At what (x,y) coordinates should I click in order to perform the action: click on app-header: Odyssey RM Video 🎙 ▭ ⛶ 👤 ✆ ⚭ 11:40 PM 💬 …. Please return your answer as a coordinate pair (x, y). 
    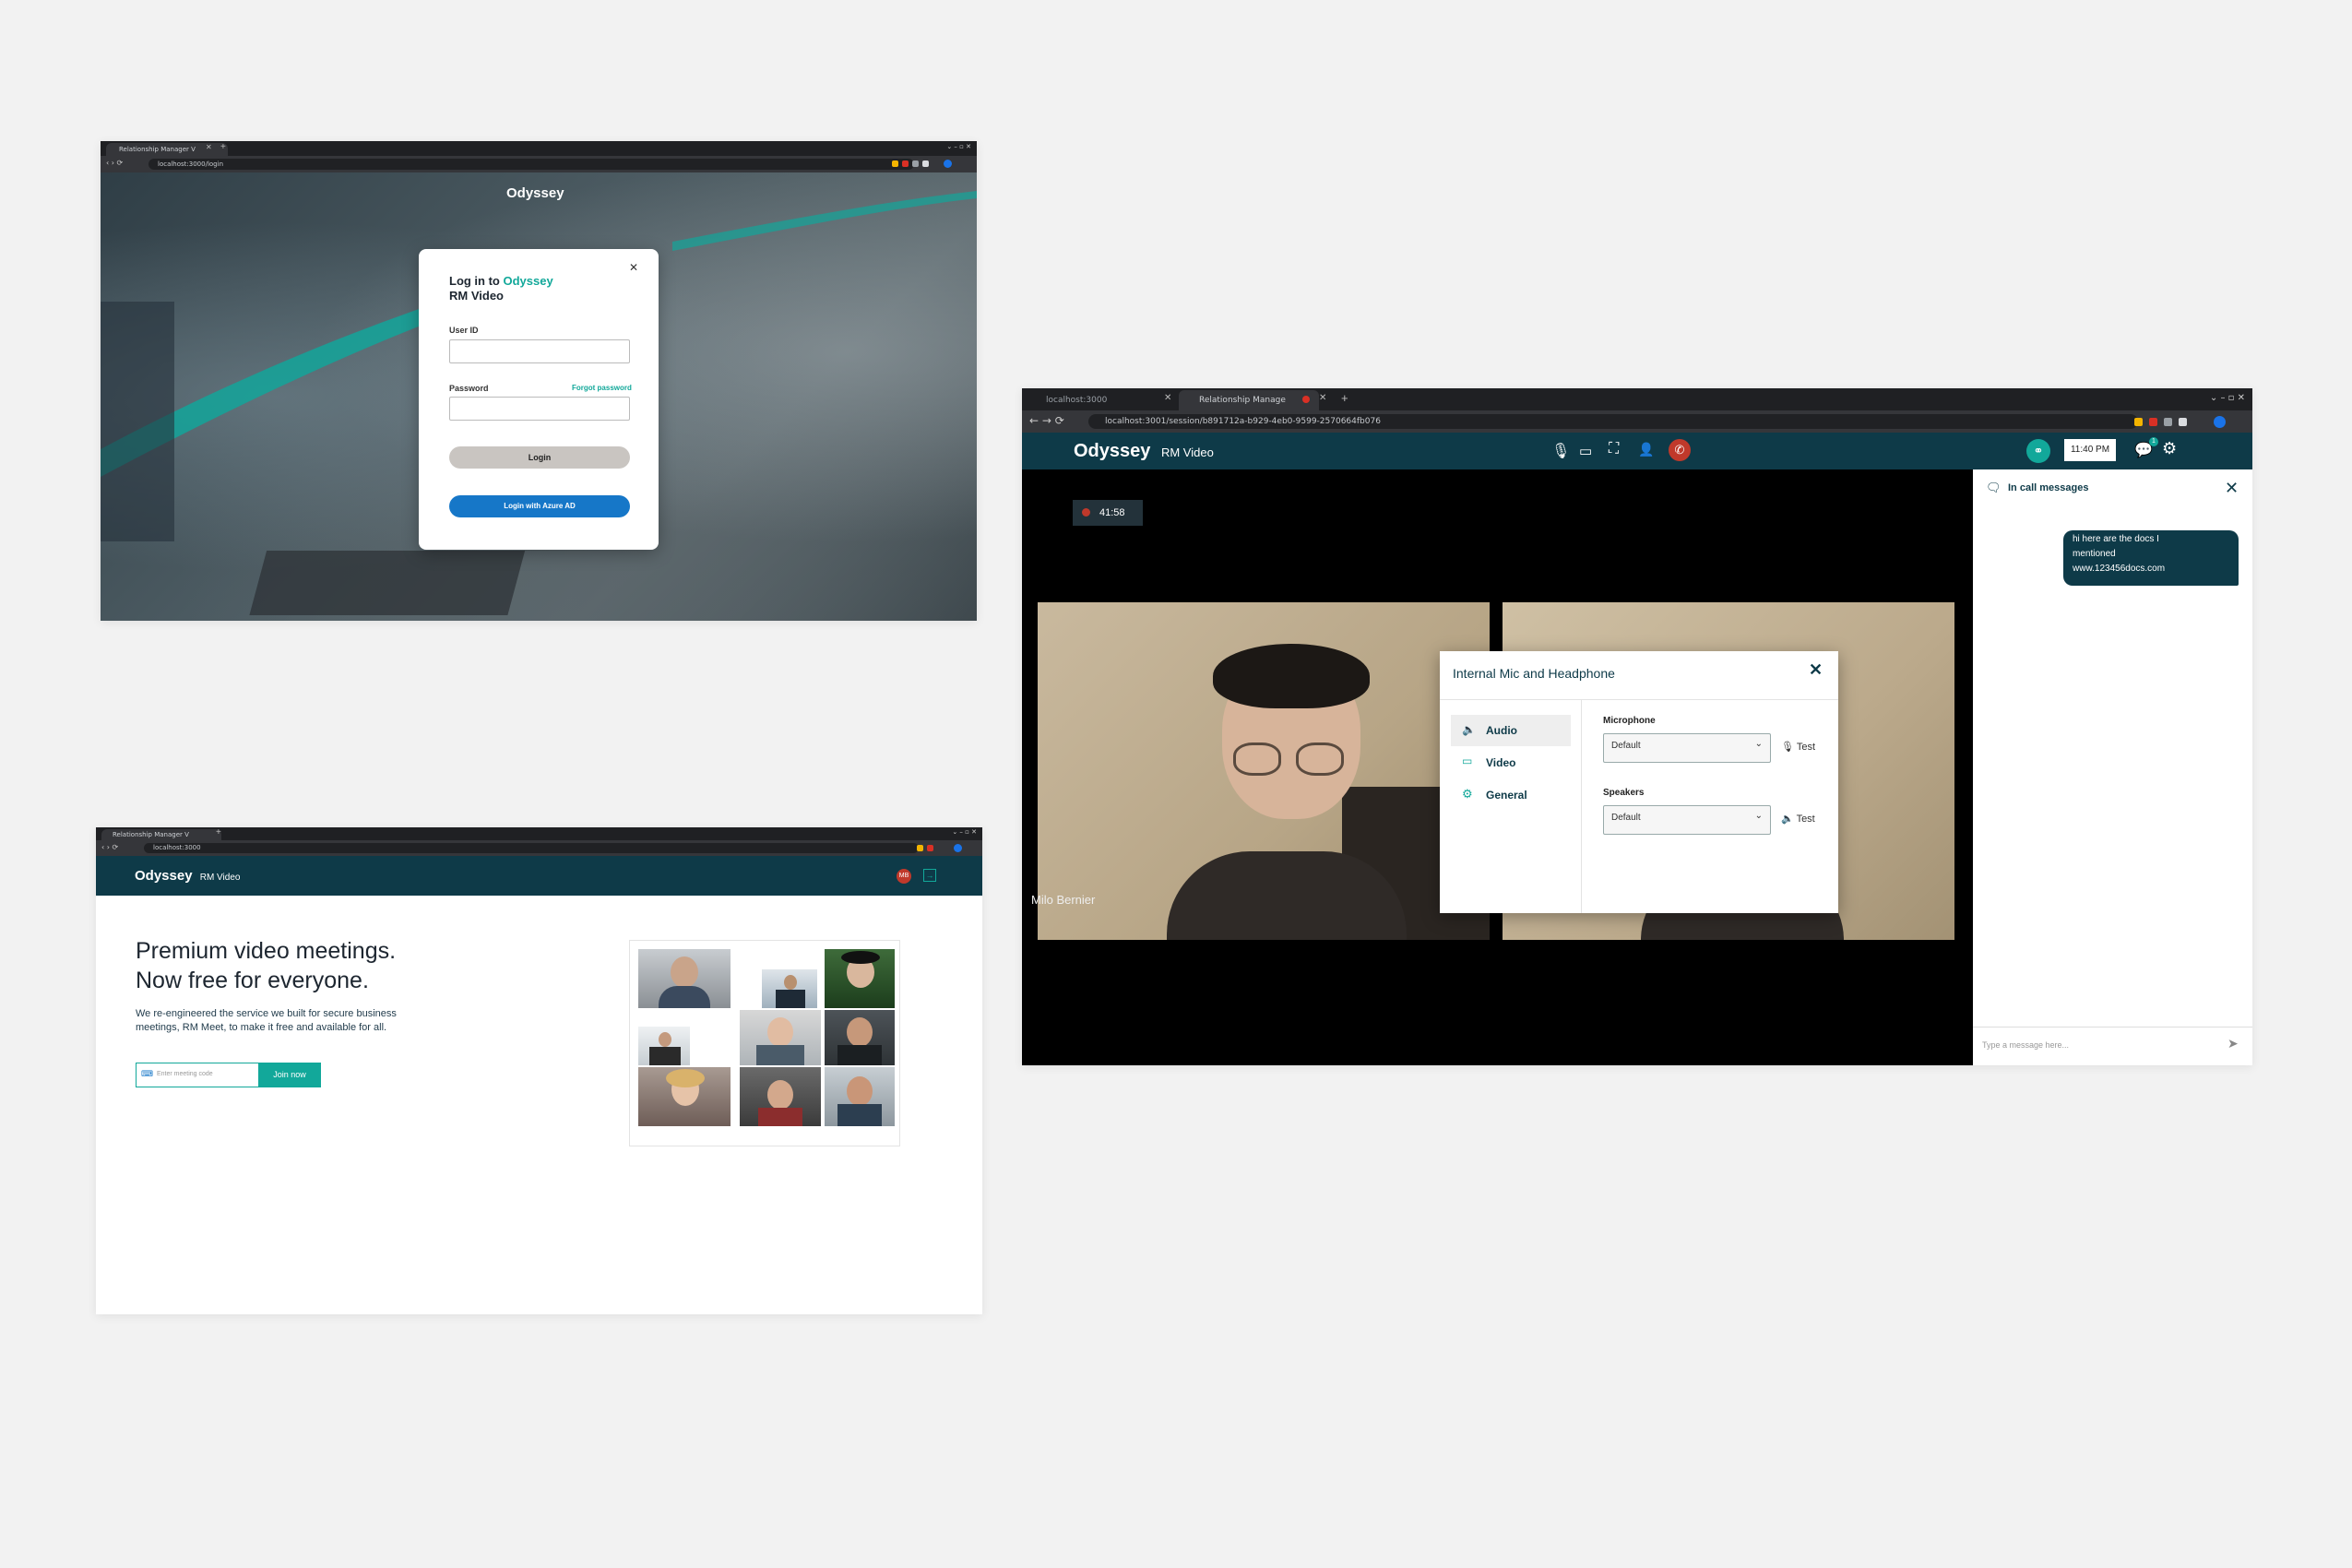
    Looking at the image, I should click on (1637, 451).